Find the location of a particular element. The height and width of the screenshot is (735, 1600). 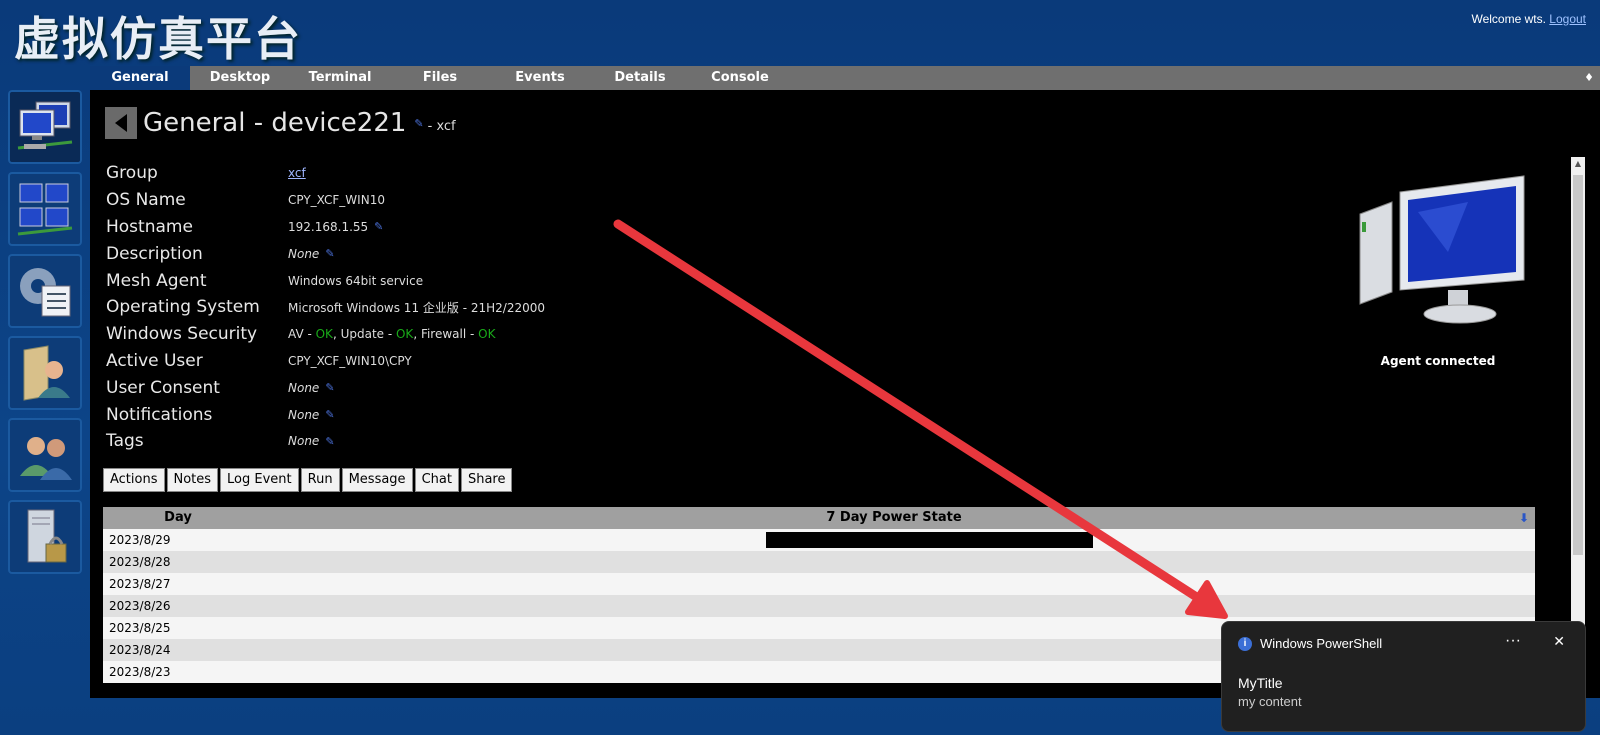

message-button: Message is located at coordinates (377, 480).